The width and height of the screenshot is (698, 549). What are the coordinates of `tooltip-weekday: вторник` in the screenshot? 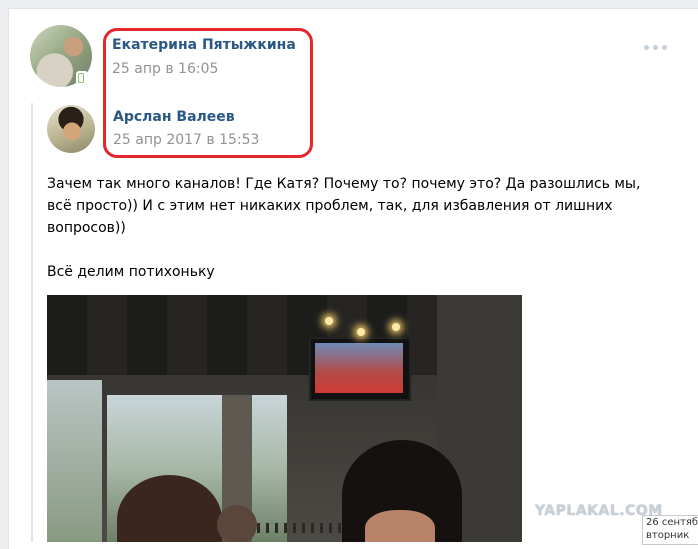 It's located at (668, 535).